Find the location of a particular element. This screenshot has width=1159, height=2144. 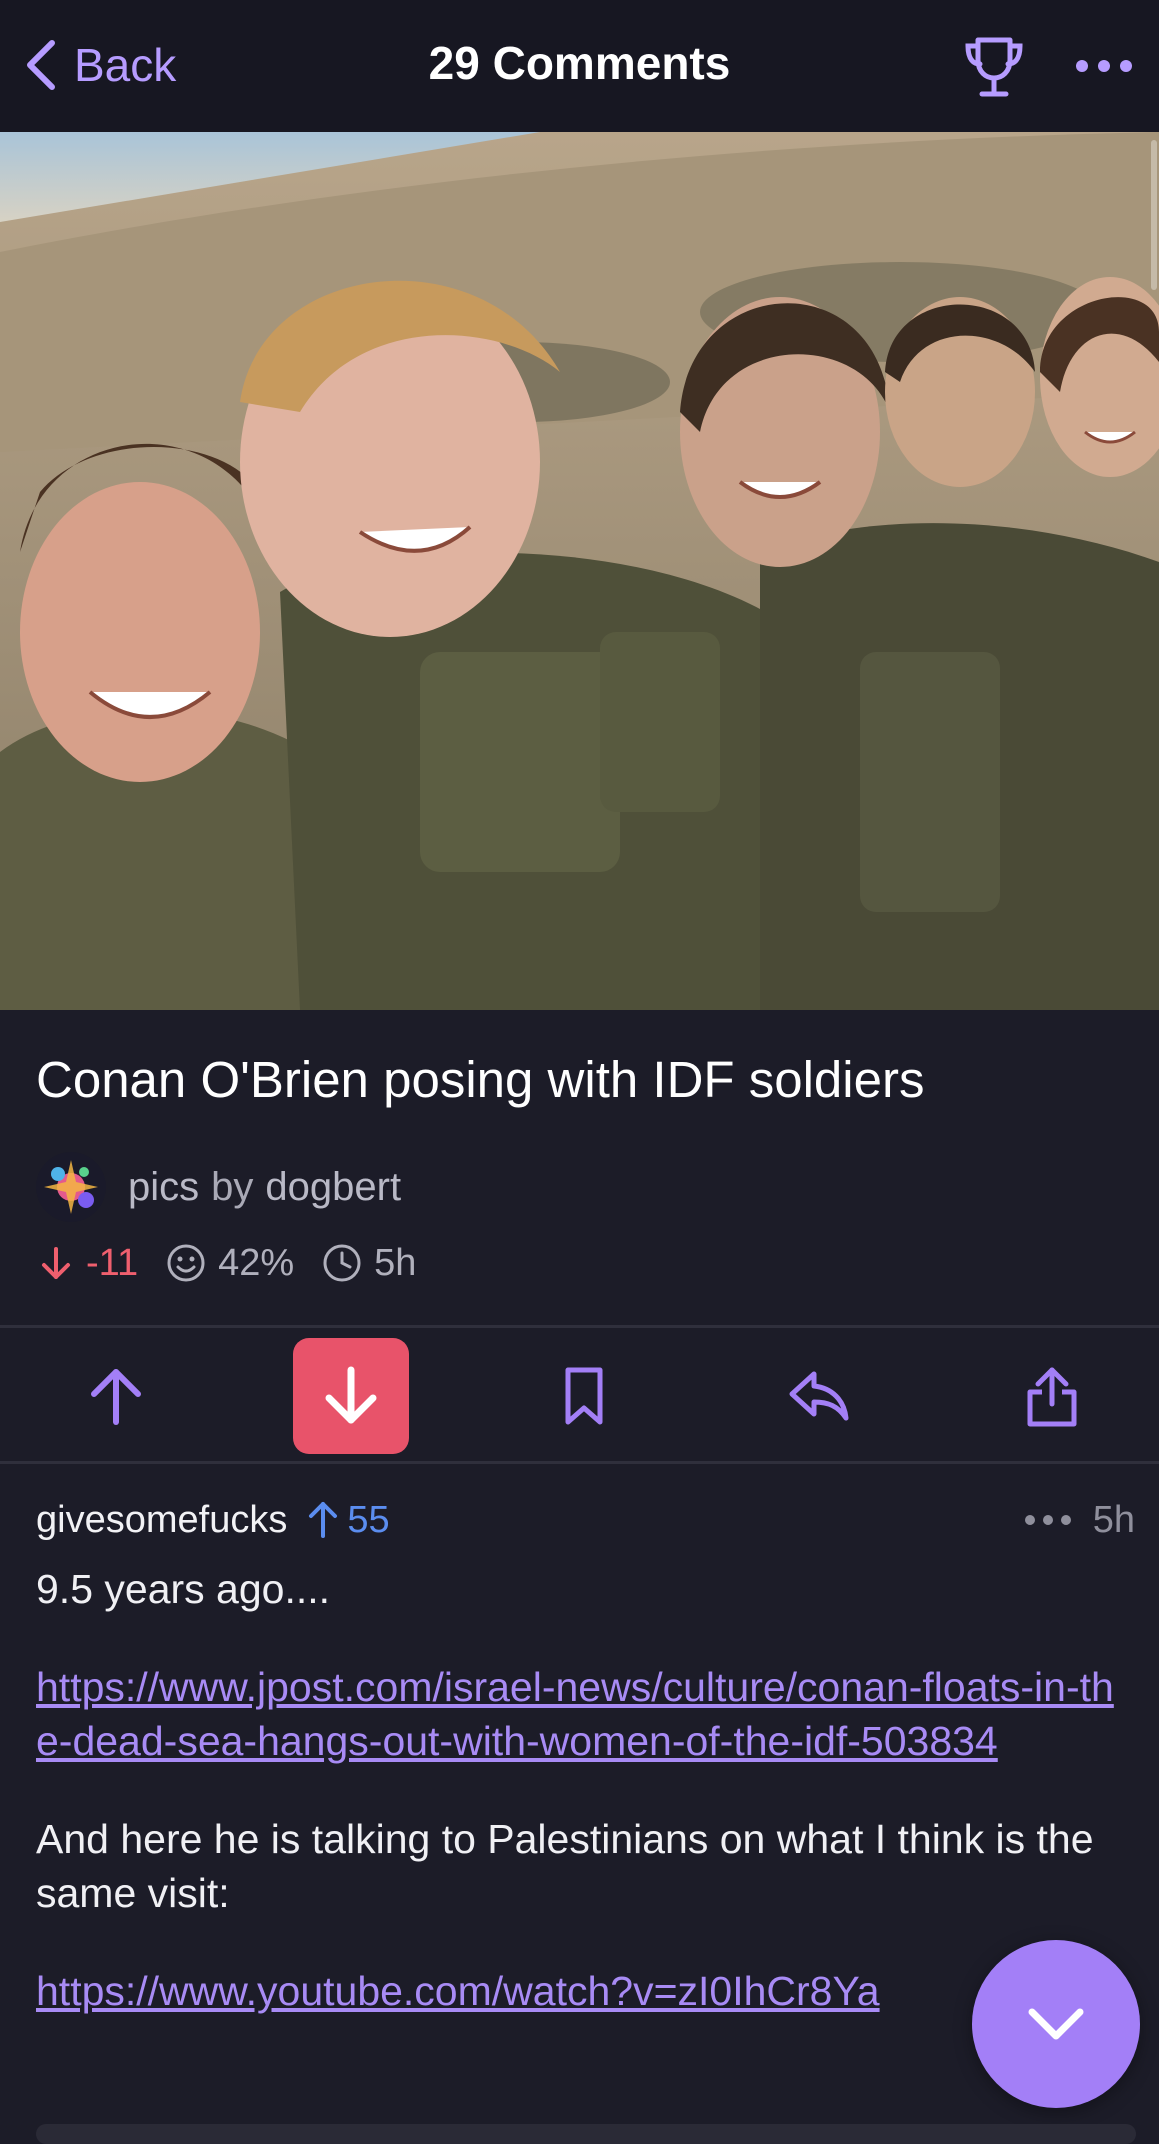

bookmark-icon is located at coordinates (584, 1396).